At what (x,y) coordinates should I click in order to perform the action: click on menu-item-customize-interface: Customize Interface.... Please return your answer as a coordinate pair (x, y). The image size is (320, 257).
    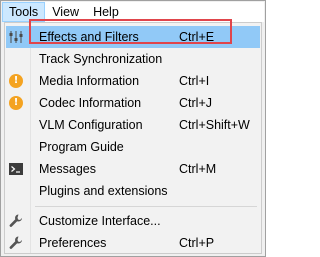
    Looking at the image, I should click on (133, 221).